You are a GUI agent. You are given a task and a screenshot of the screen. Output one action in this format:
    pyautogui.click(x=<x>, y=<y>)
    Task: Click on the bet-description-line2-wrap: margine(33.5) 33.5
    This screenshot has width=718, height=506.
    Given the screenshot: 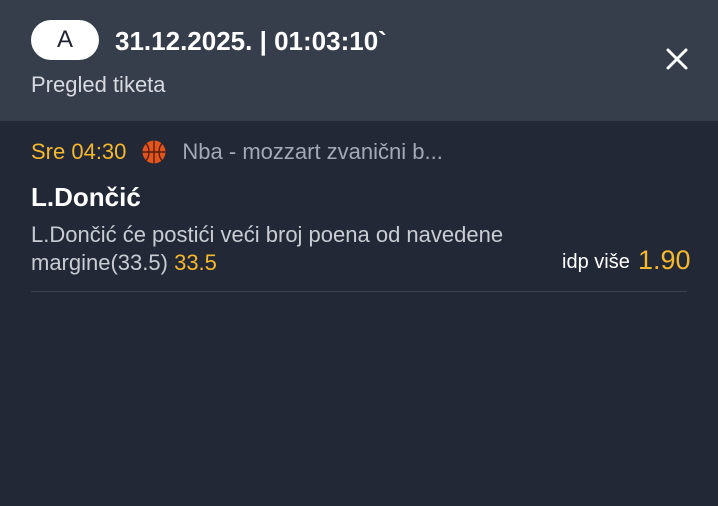 What is the action you would take?
    pyautogui.click(x=296, y=263)
    